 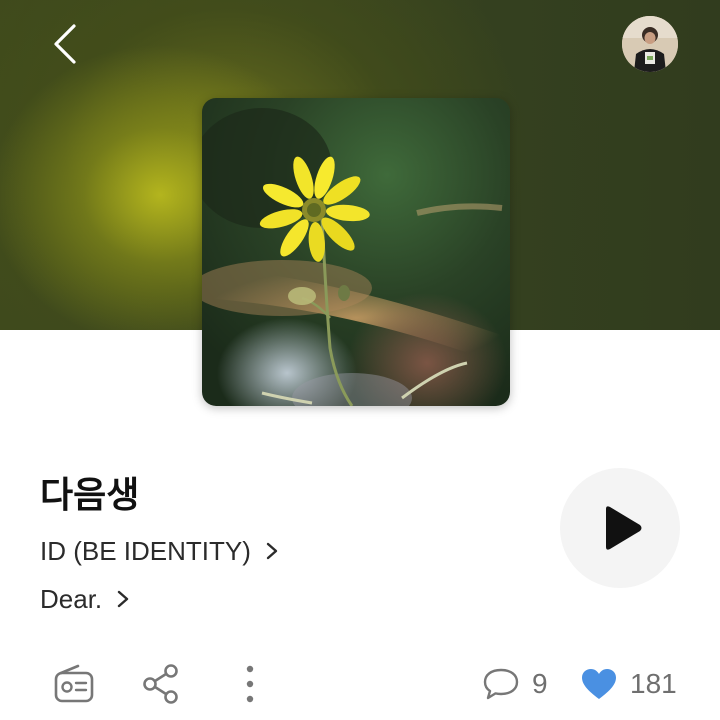 I want to click on radio-button, so click(x=74, y=684).